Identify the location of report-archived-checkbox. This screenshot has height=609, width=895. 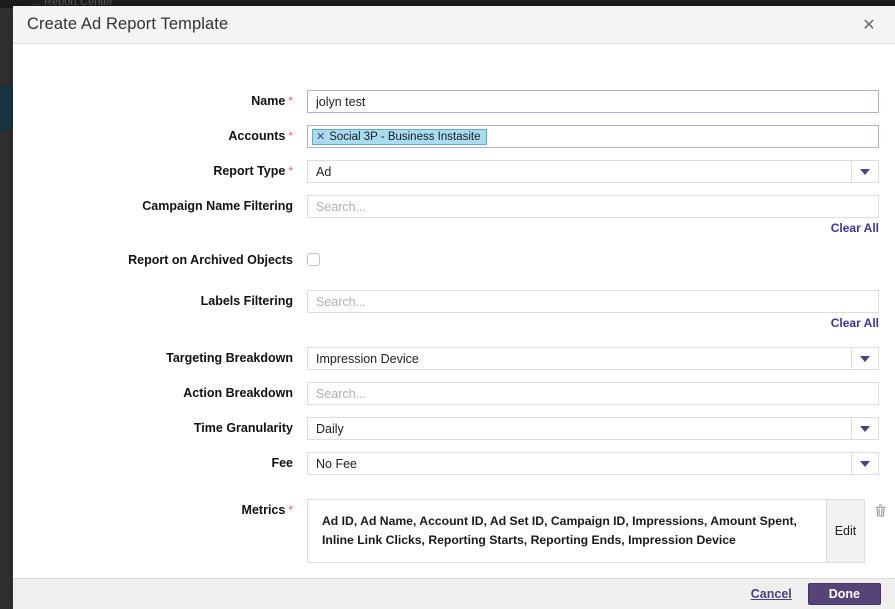
(313, 259).